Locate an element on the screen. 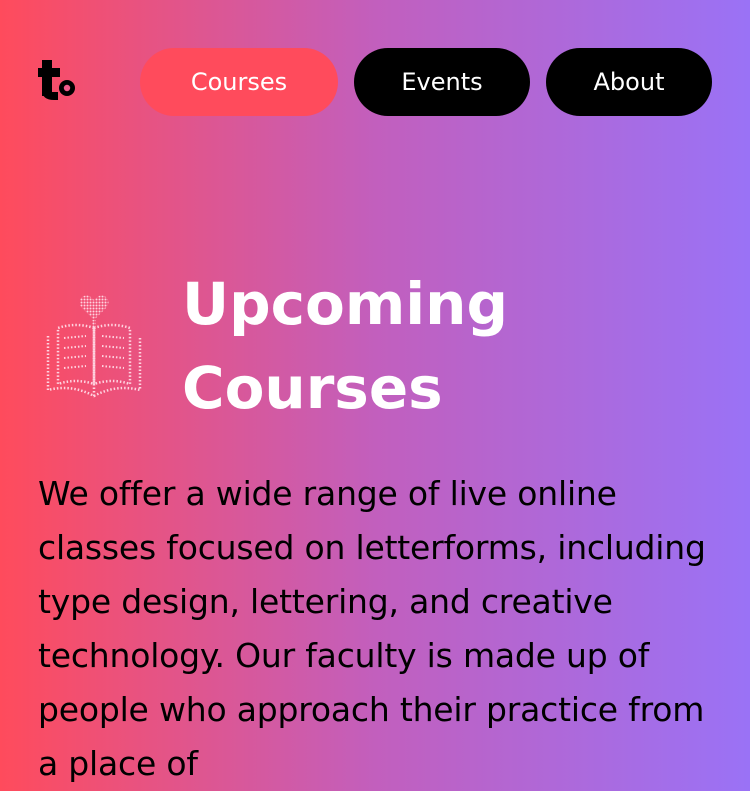  nav-about-button: About is located at coordinates (629, 82).